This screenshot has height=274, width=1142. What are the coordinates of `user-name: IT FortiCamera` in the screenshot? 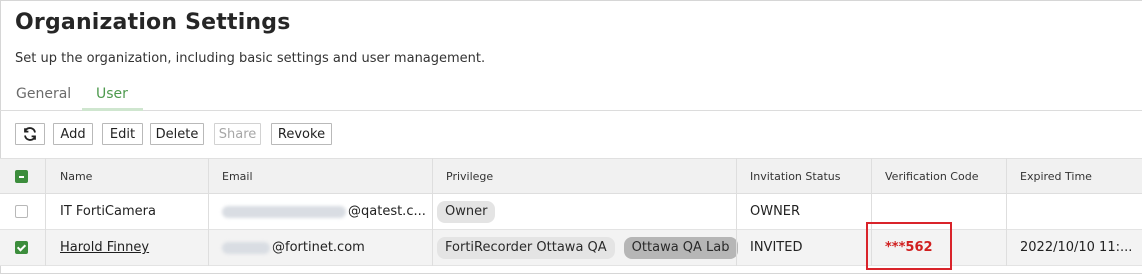 It's located at (108, 211).